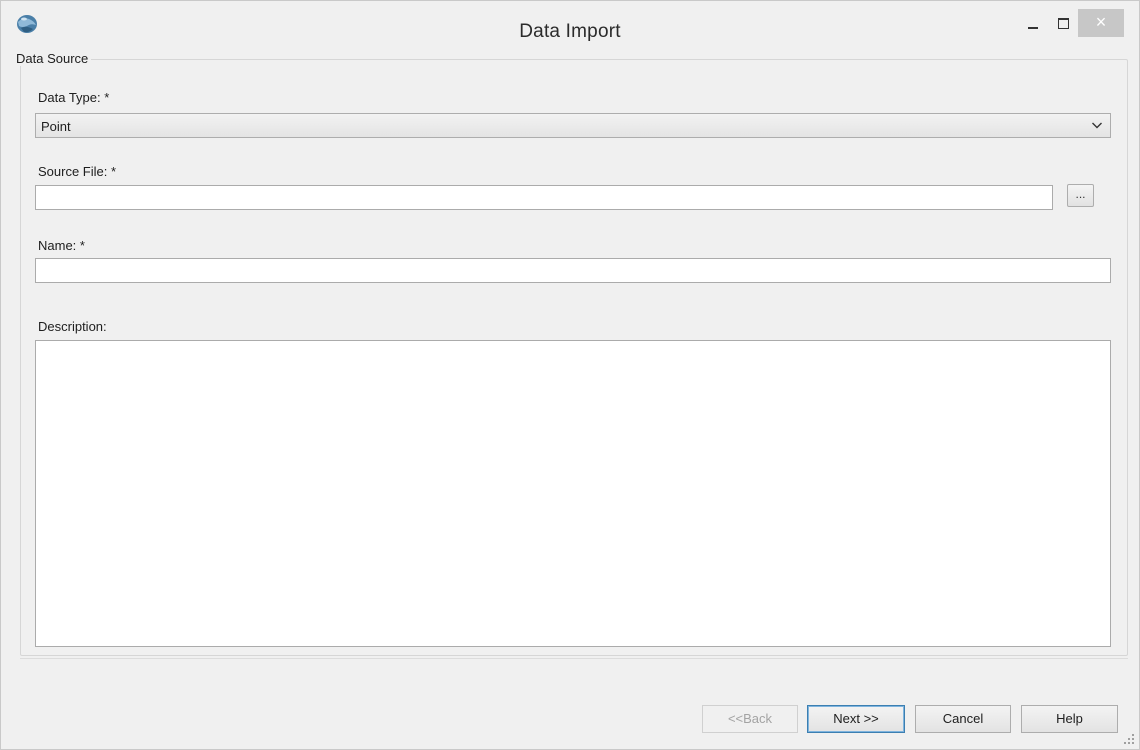 The width and height of the screenshot is (1140, 750). Describe the element at coordinates (74, 97) in the screenshot. I see `data-type-label: Data Type: *` at that location.